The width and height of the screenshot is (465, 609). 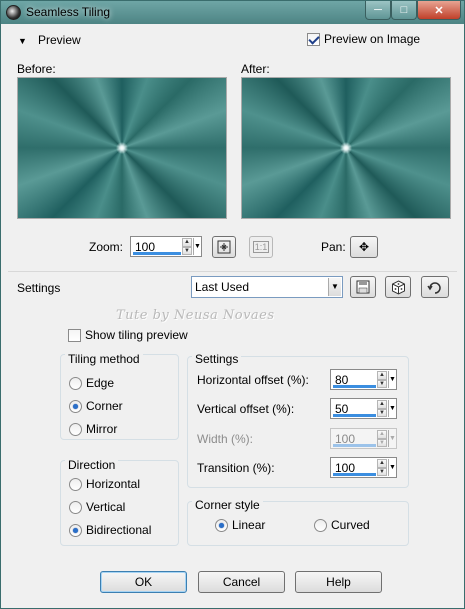 What do you see at coordinates (75, 383) in the screenshot?
I see `tiling-edge-radio` at bounding box center [75, 383].